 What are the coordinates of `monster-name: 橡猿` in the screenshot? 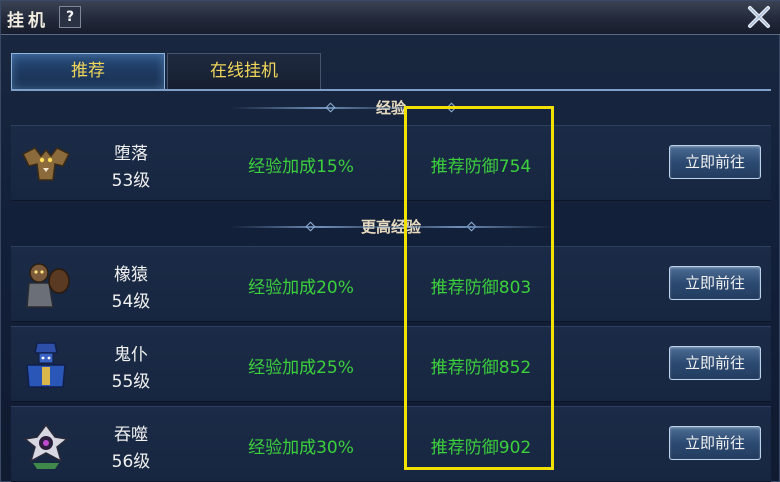 It's located at (131, 275).